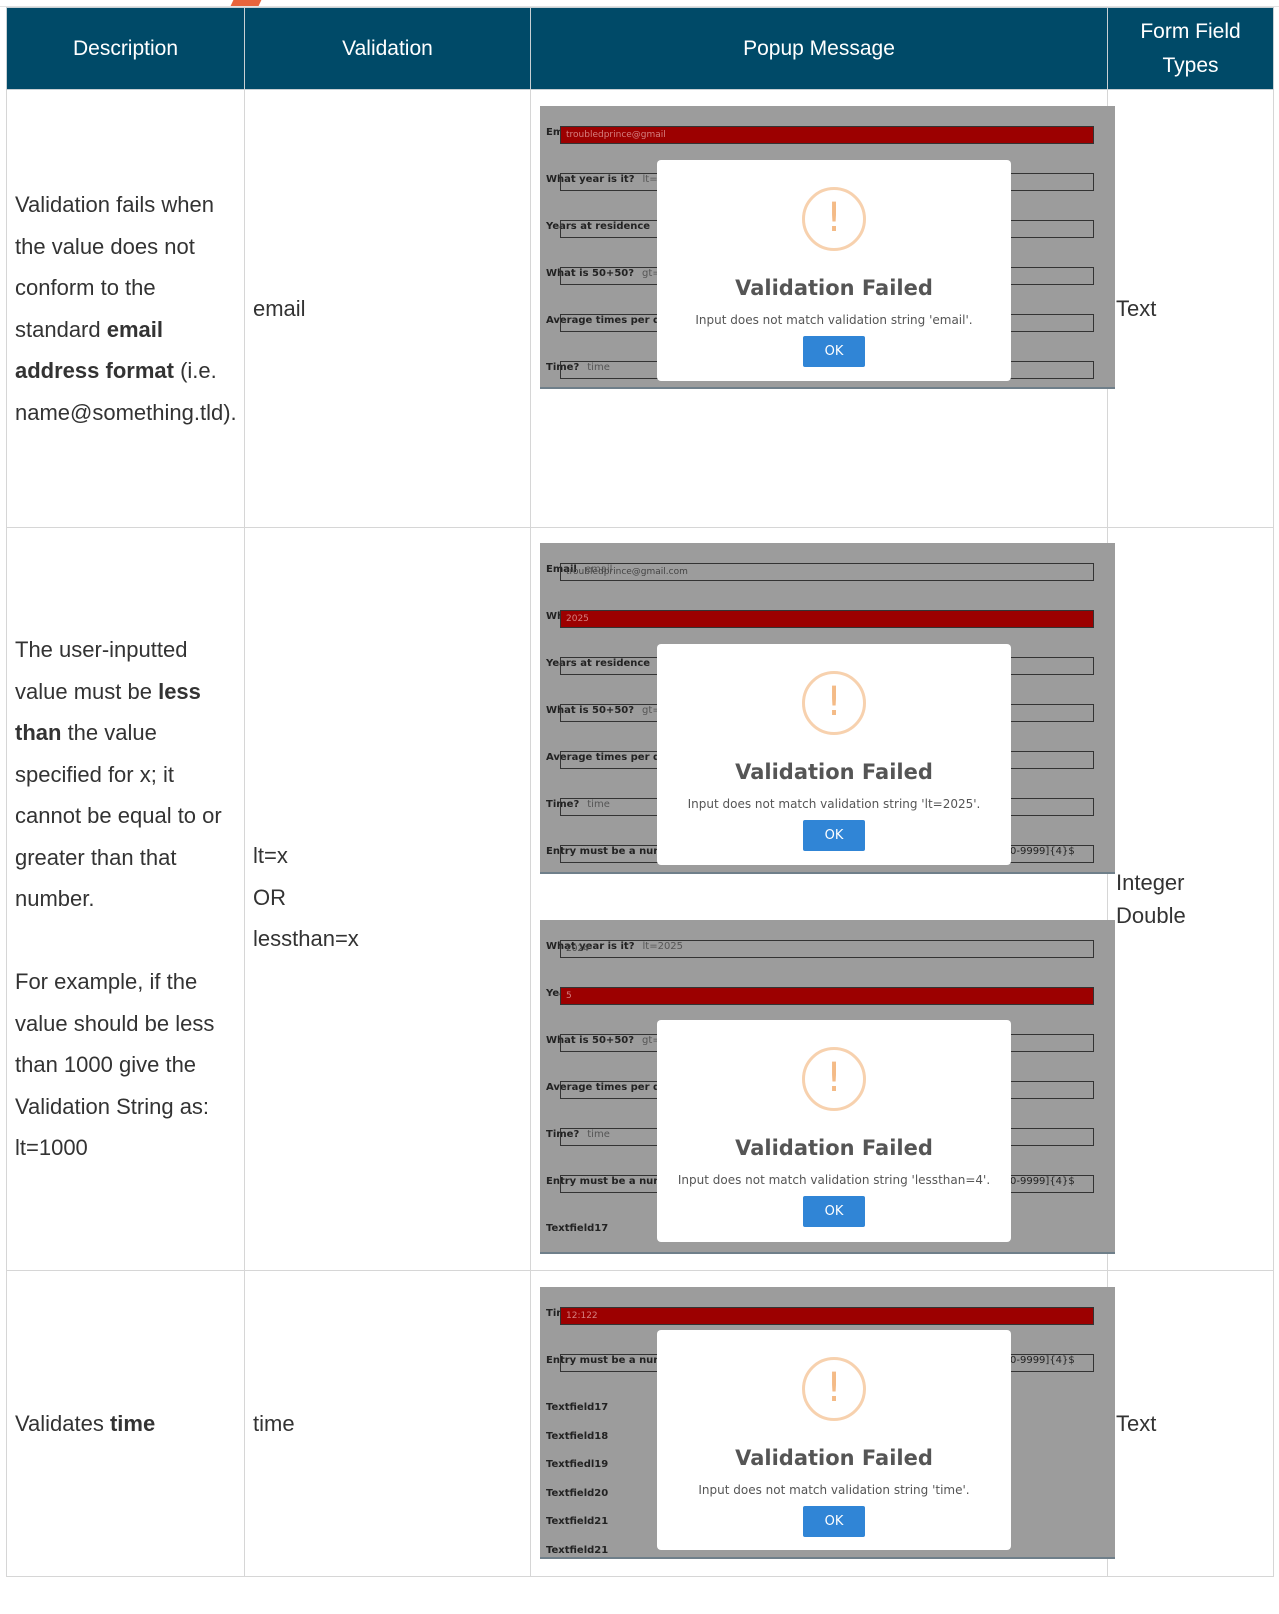  I want to click on form-field-label: Textfield21, so click(577, 1544).